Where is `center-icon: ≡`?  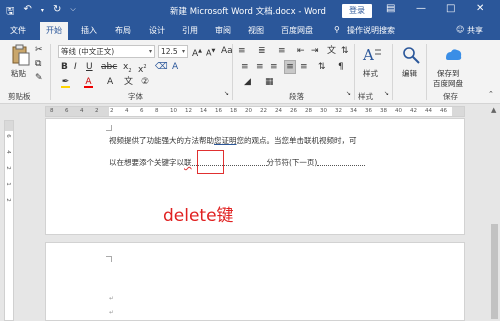
center-icon: ≡ is located at coordinates (260, 67).